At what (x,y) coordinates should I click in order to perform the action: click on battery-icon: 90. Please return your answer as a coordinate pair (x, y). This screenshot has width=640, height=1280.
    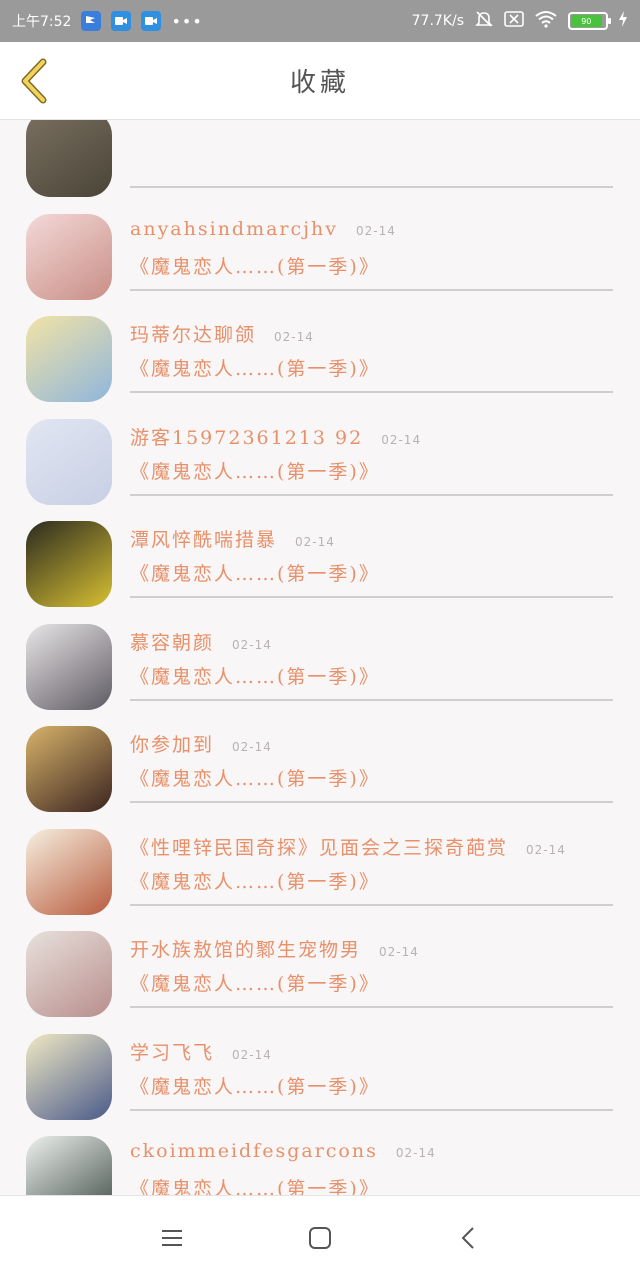
    Looking at the image, I should click on (589, 21).